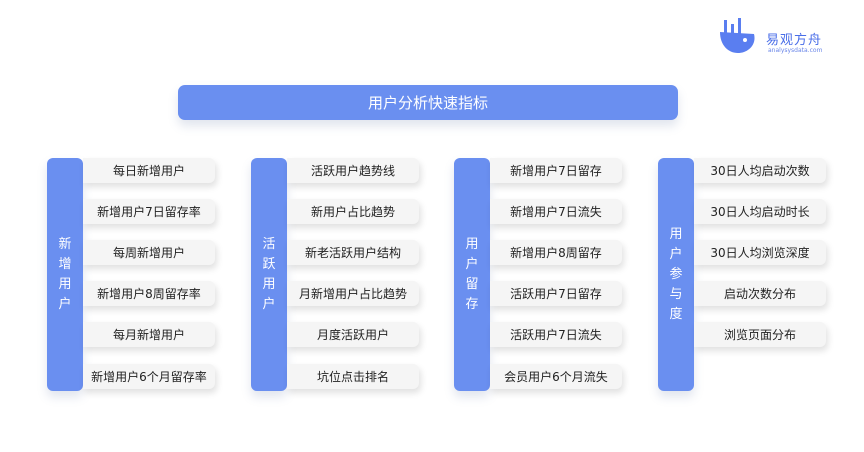  What do you see at coordinates (149, 170) in the screenshot?
I see `metric-item: 每日新增用户` at bounding box center [149, 170].